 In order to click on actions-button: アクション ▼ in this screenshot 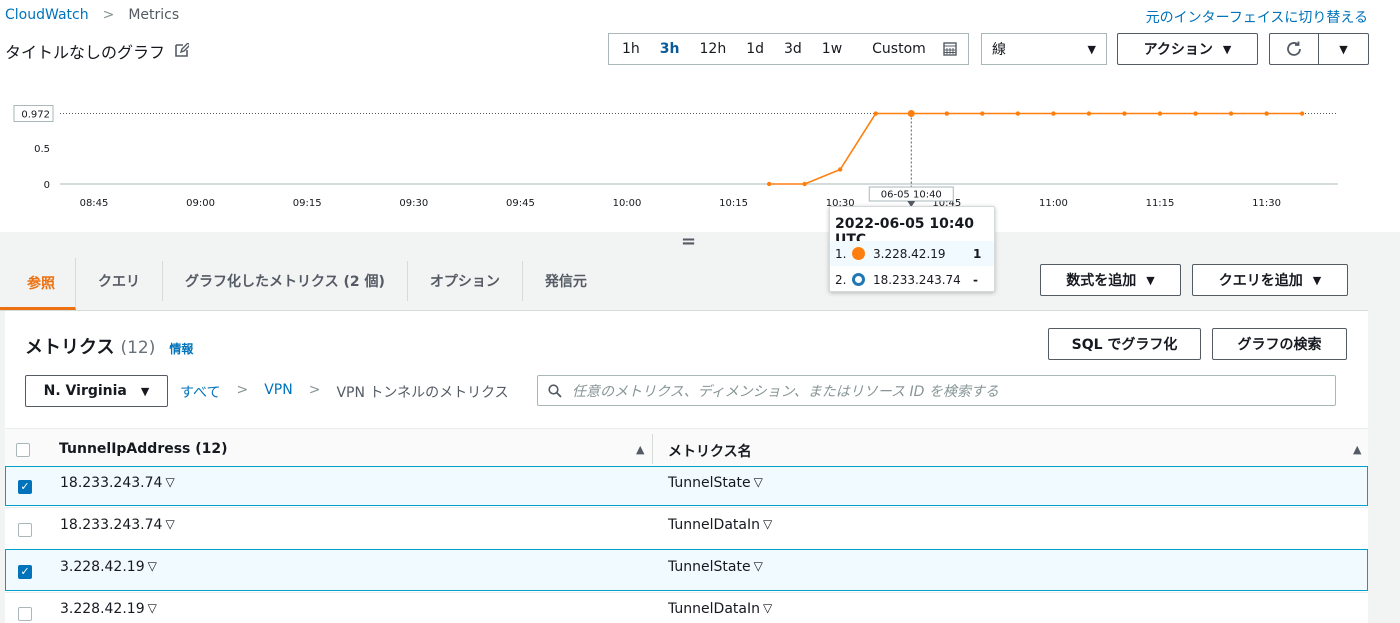, I will do `click(1187, 49)`.